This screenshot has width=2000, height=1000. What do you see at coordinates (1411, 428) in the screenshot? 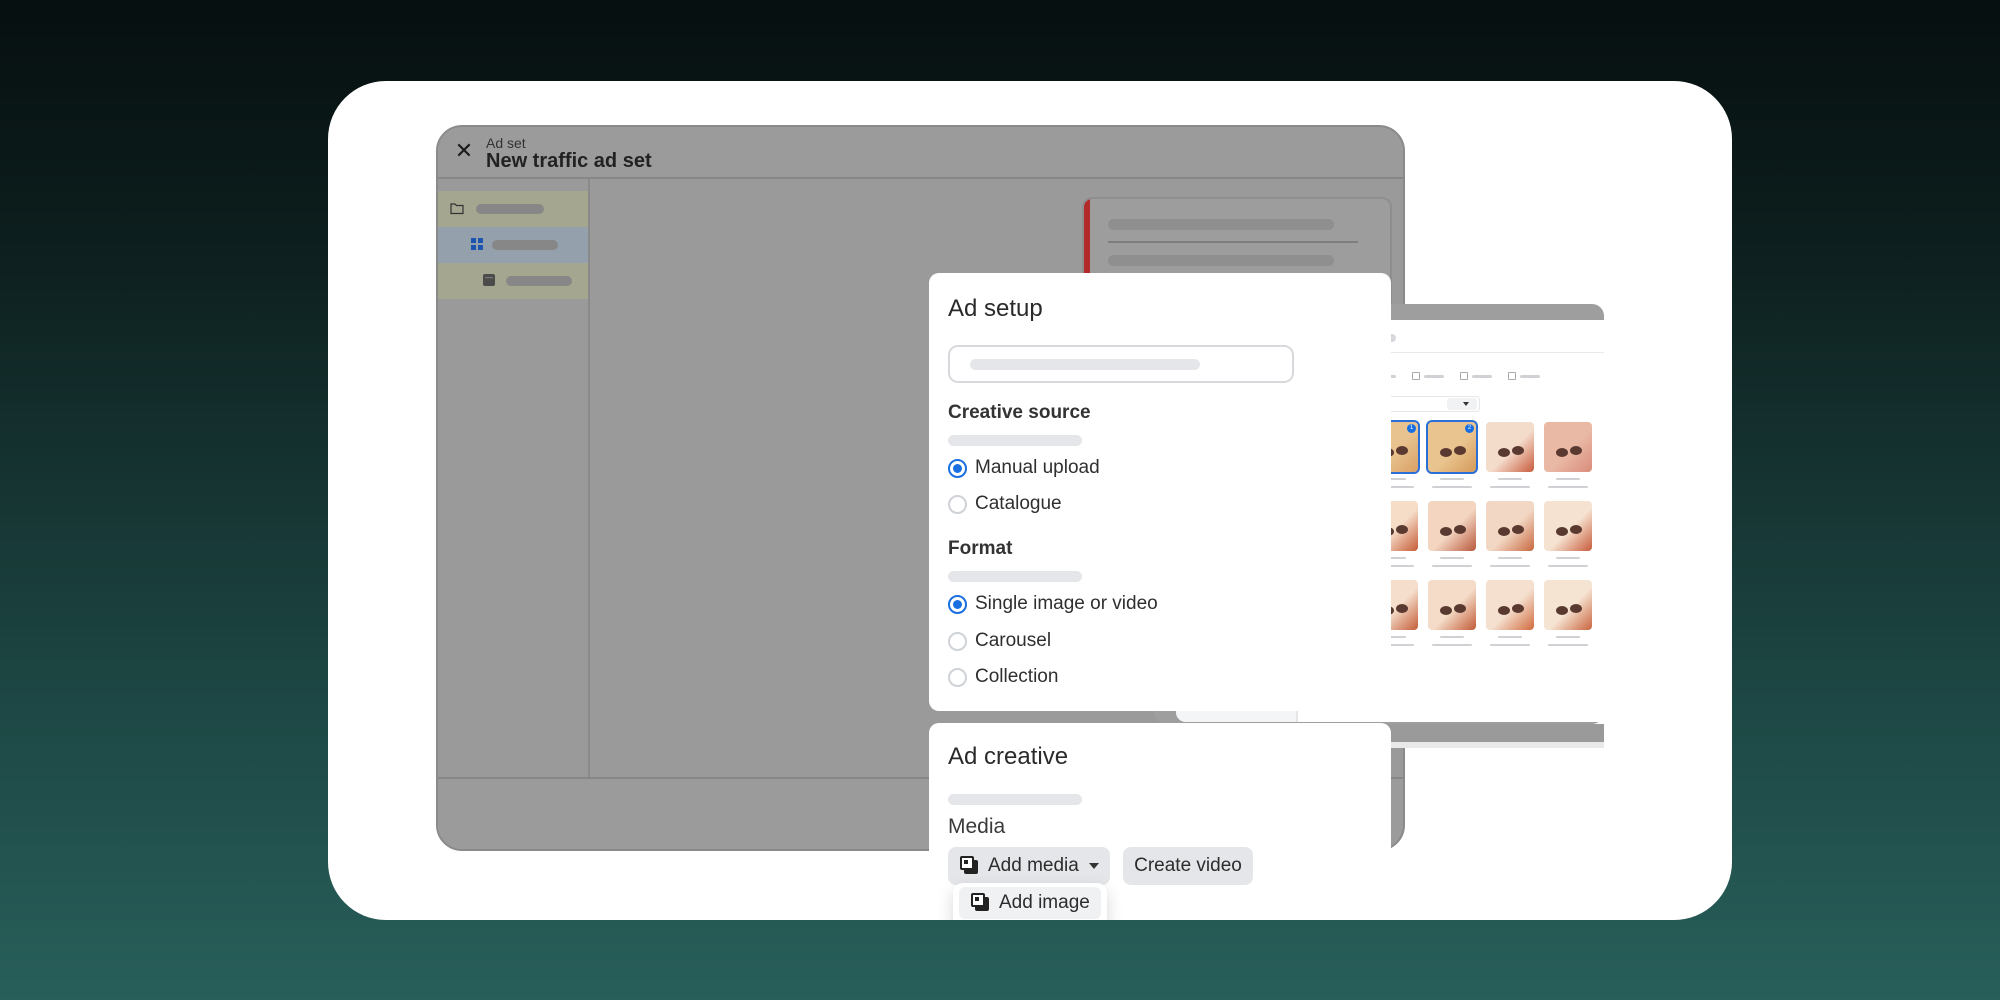
I see `selection-badge: 1` at bounding box center [1411, 428].